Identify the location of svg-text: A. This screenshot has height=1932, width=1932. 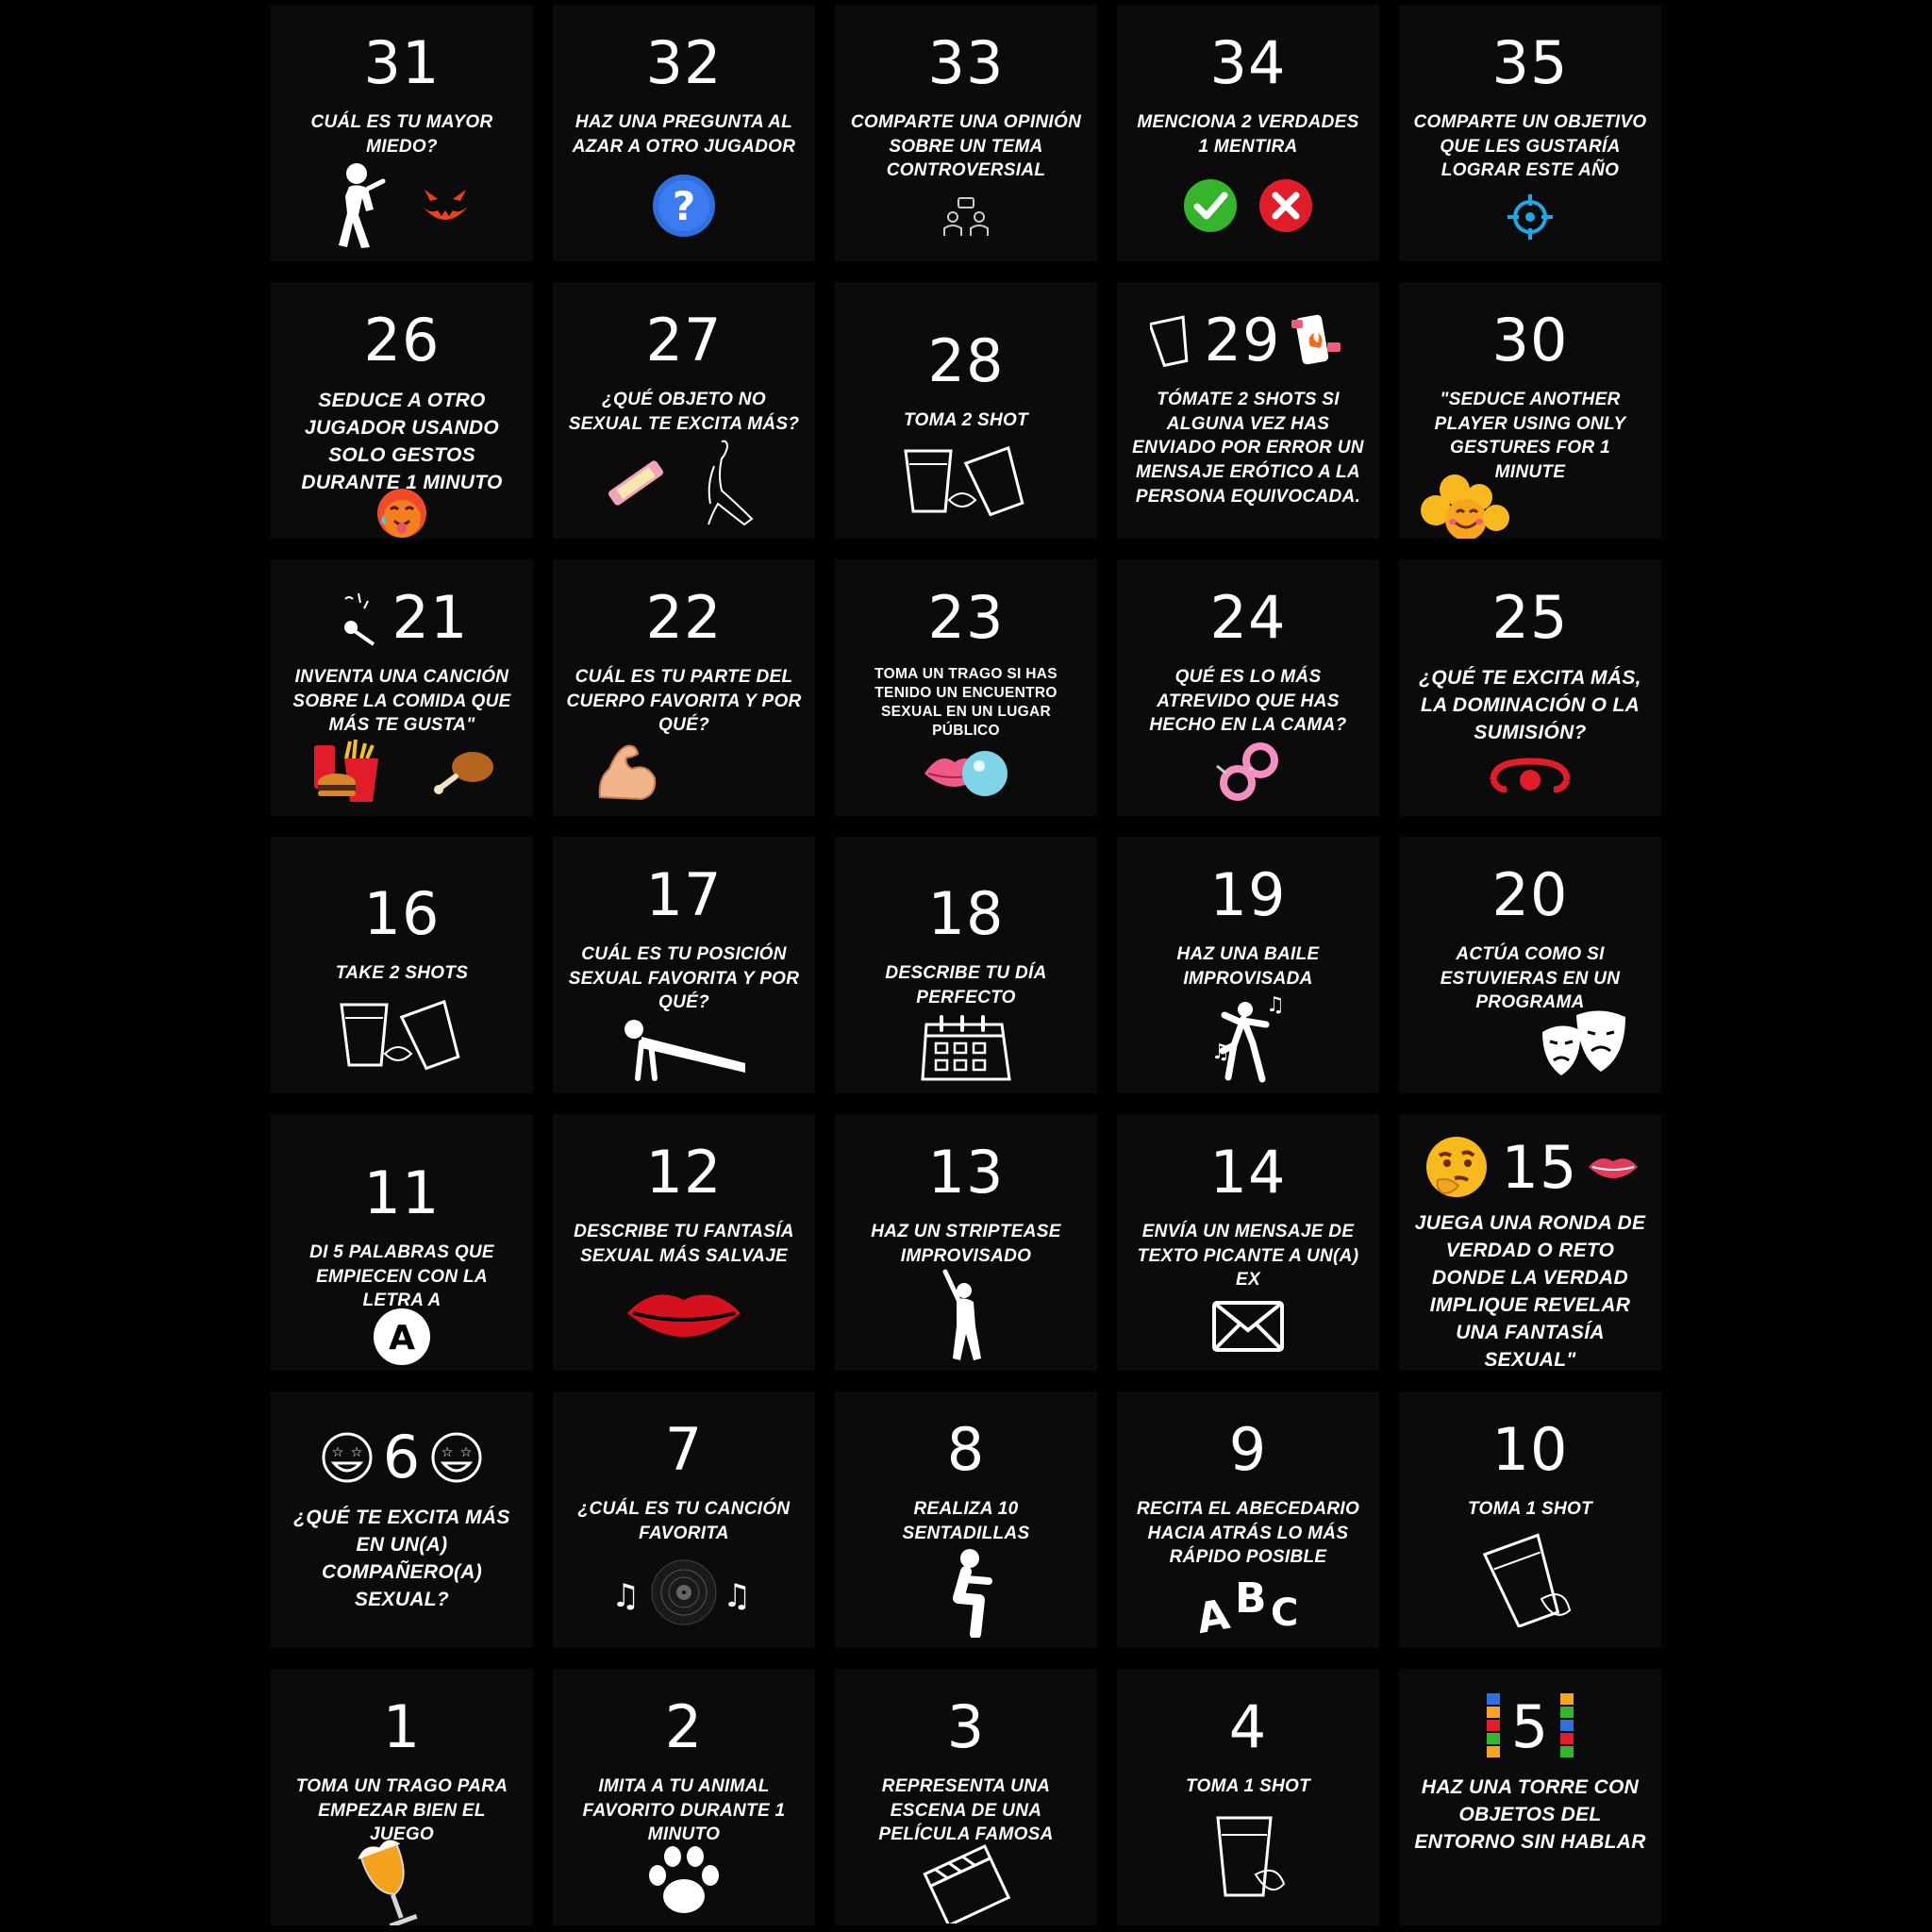
(402, 1338).